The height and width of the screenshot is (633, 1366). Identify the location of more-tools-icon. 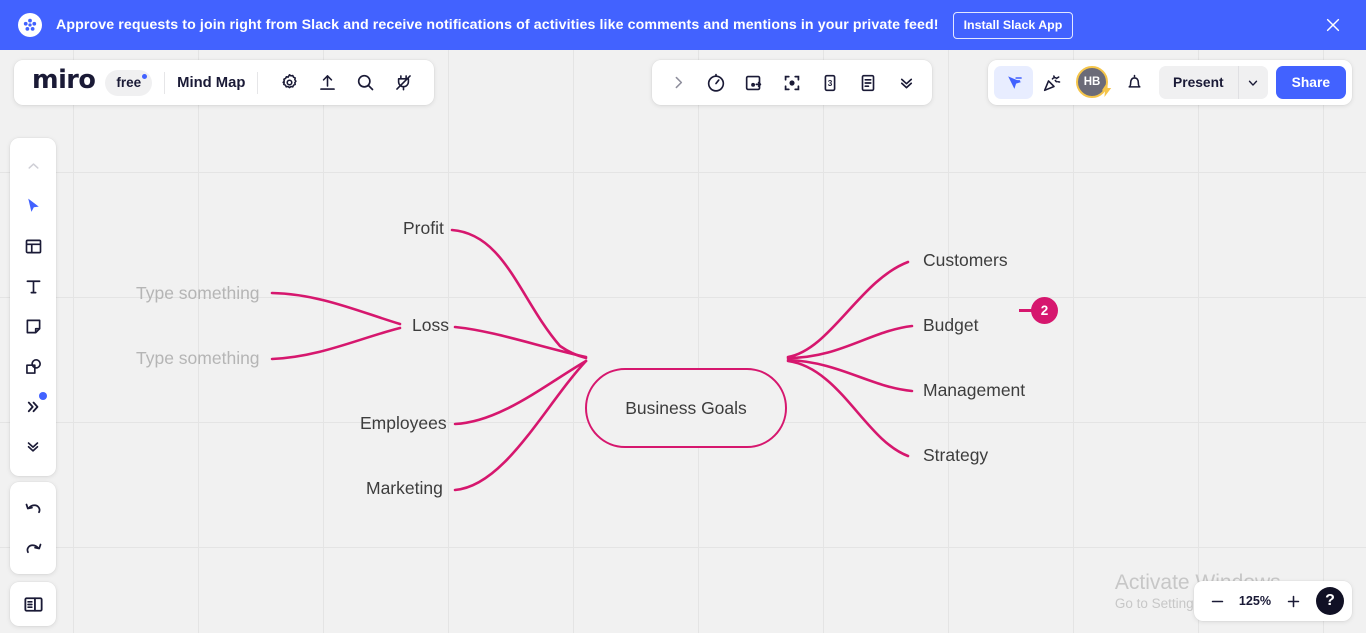
(33, 406).